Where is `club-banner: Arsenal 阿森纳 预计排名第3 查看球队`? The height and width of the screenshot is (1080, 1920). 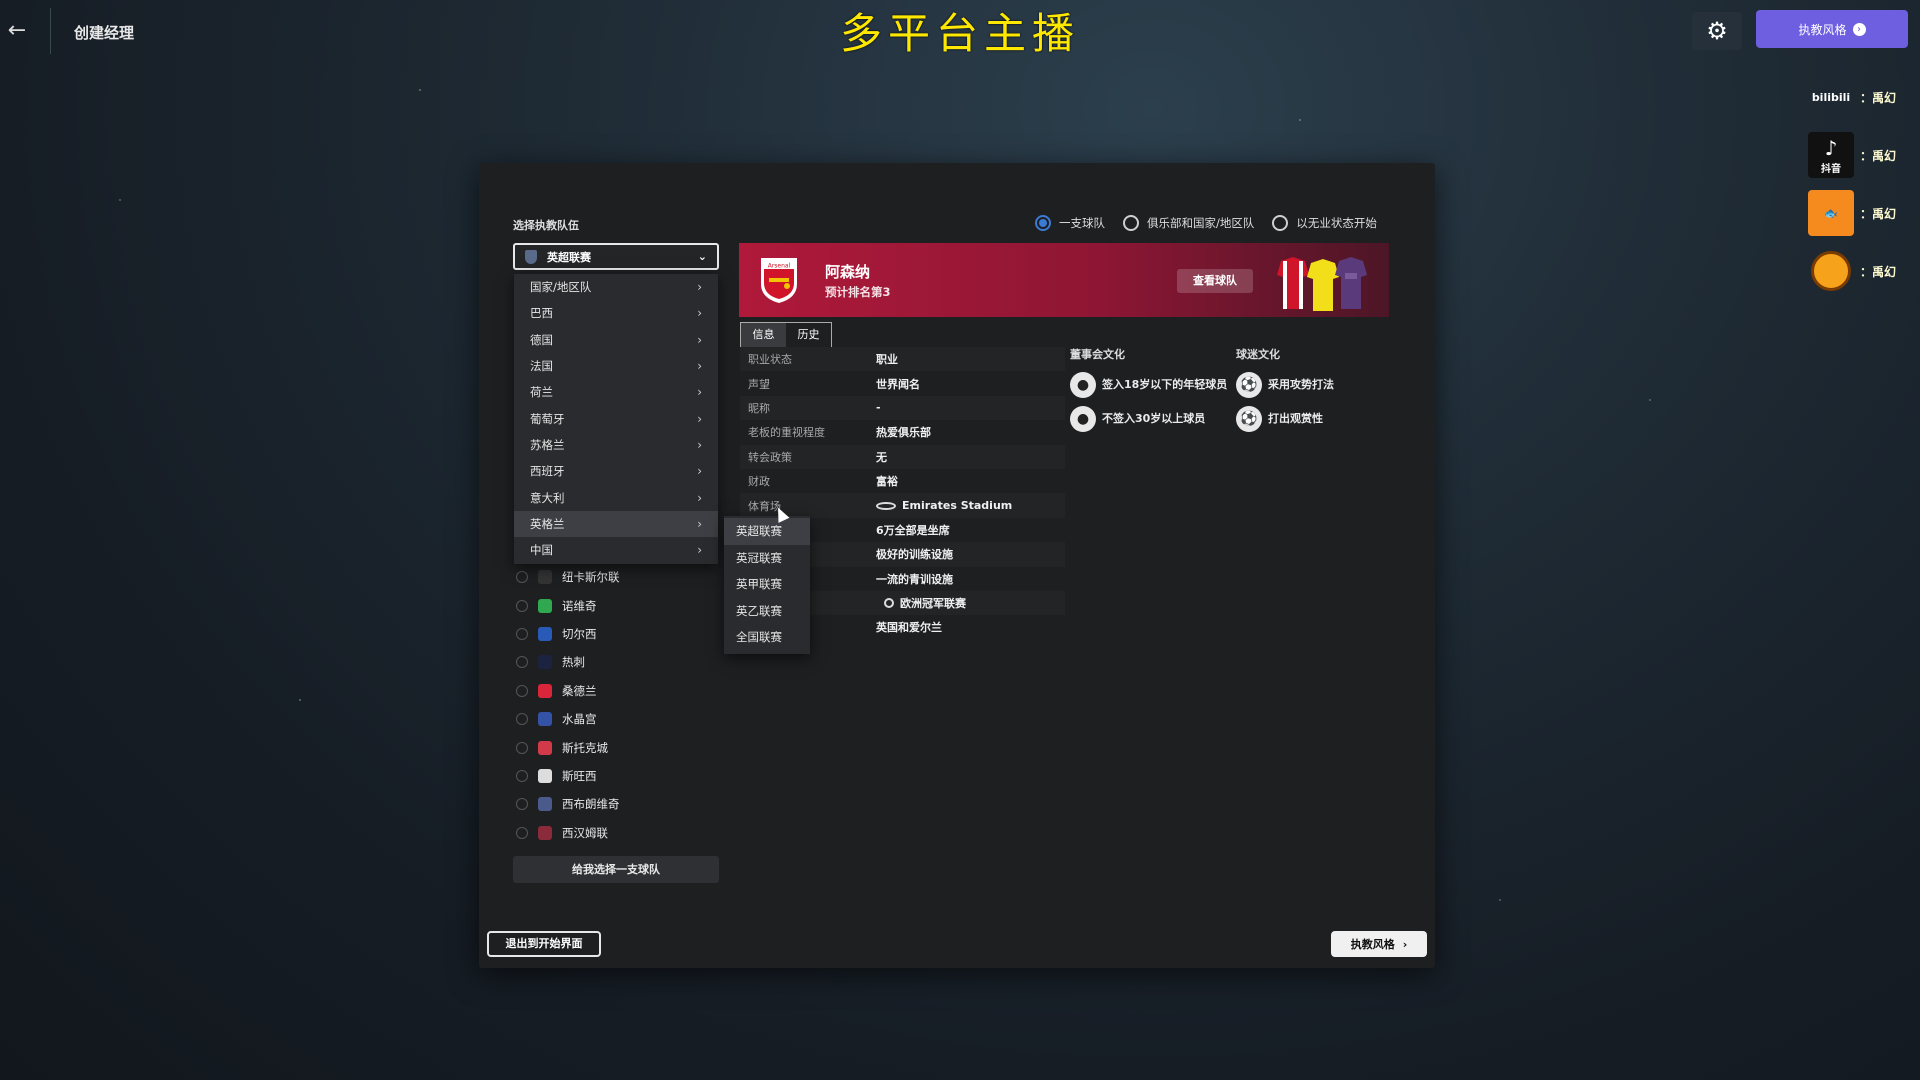
club-banner: Arsenal 阿森纳 预计排名第3 查看球队 is located at coordinates (1064, 280).